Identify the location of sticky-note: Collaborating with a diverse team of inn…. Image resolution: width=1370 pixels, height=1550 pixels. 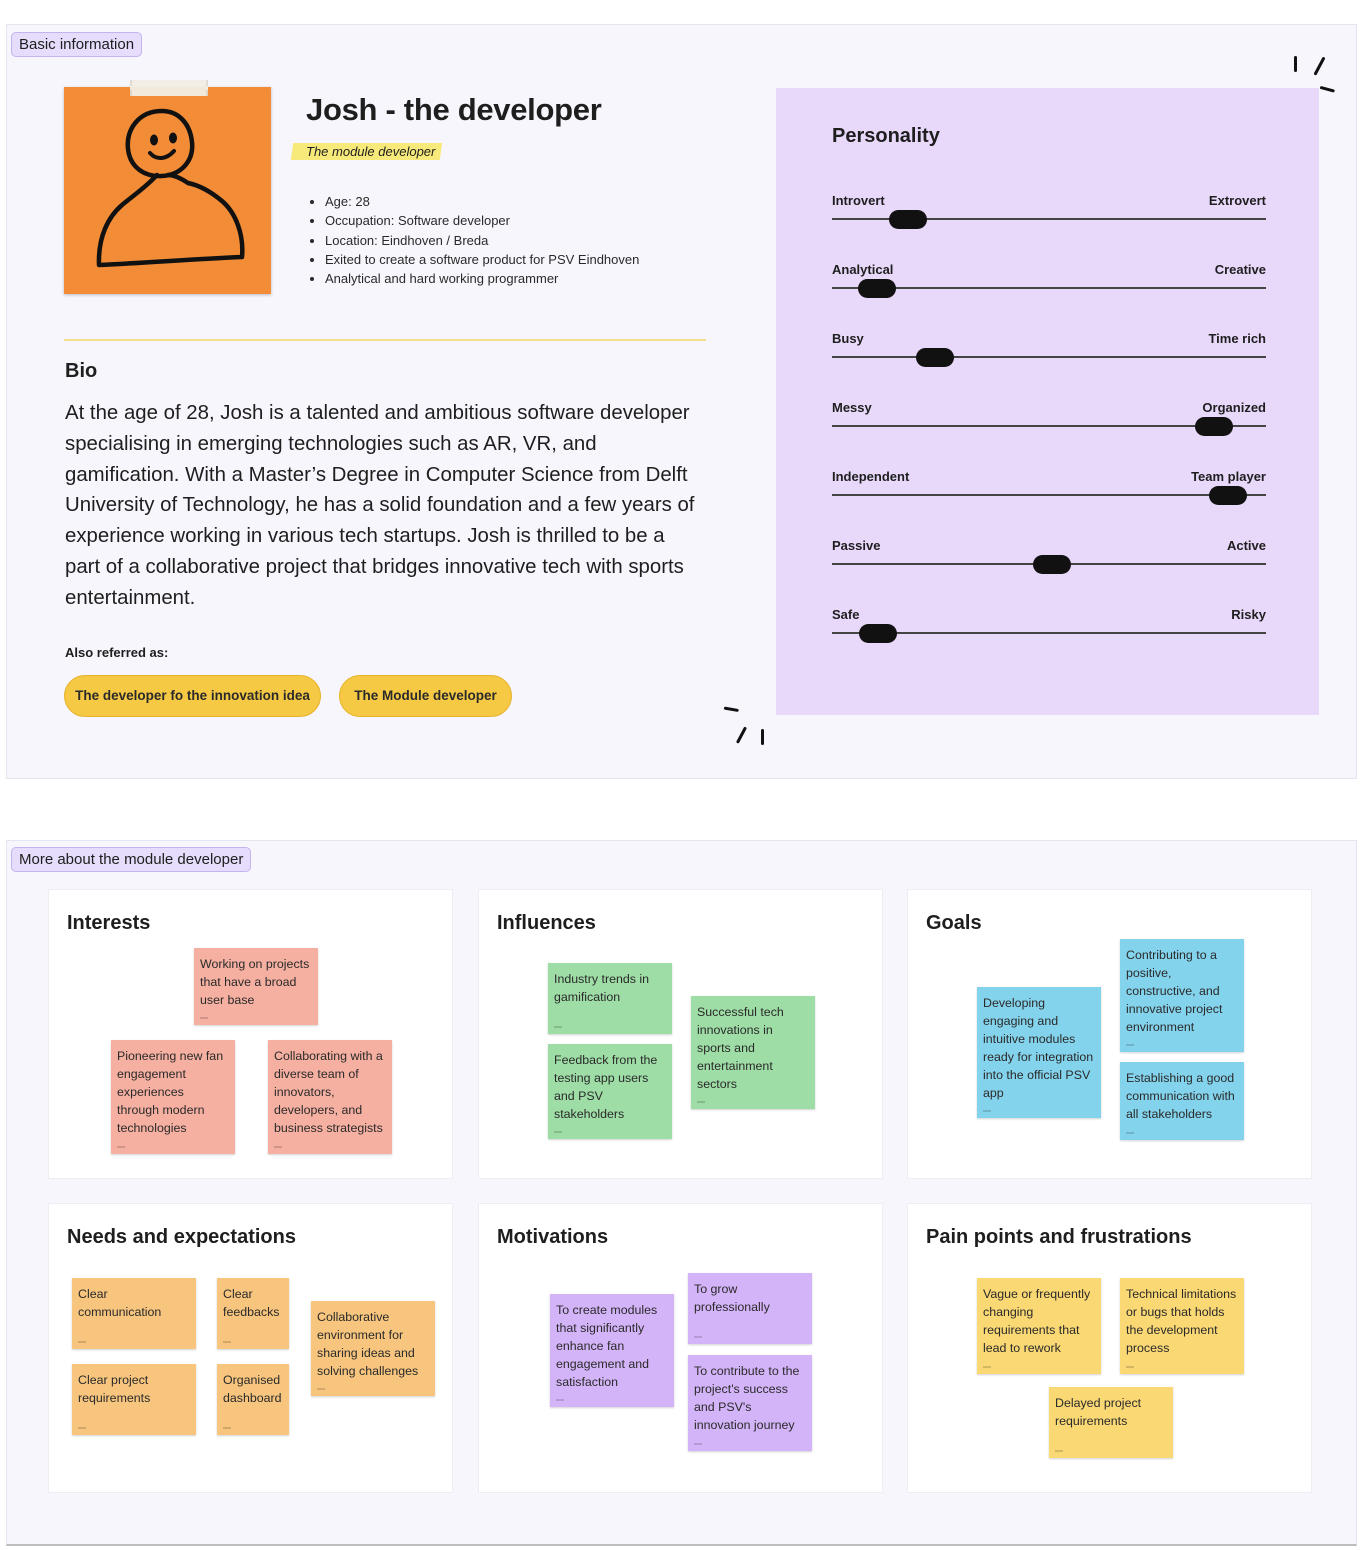
(330, 1097).